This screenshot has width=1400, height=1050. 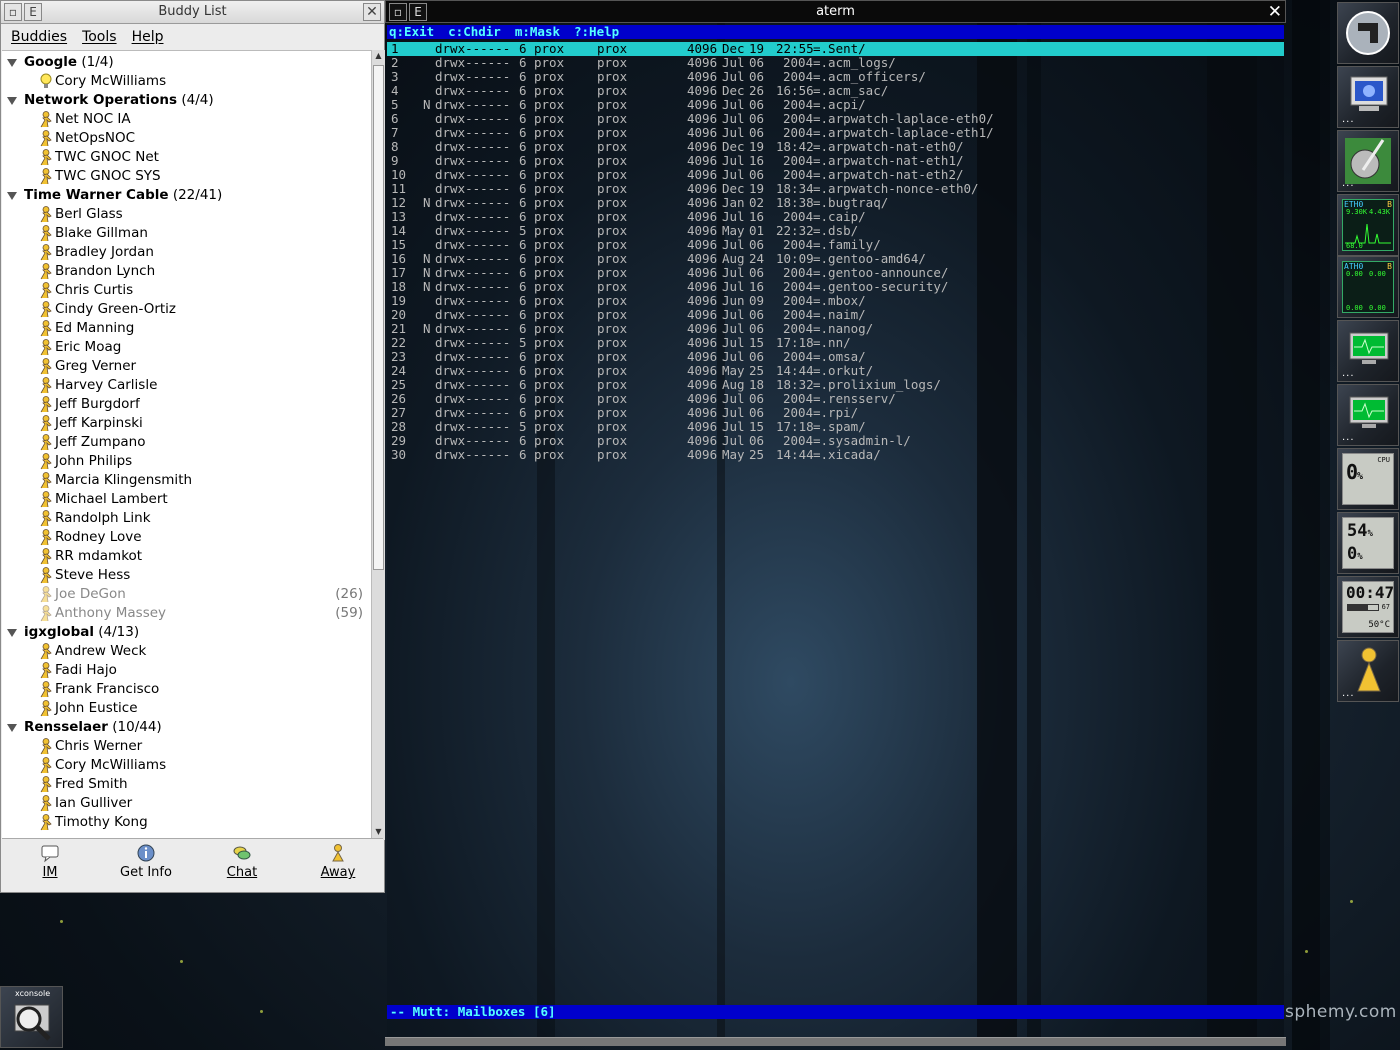 What do you see at coordinates (186, 100) in the screenshot?
I see `buddy-group: Network Operations (4/4)` at bounding box center [186, 100].